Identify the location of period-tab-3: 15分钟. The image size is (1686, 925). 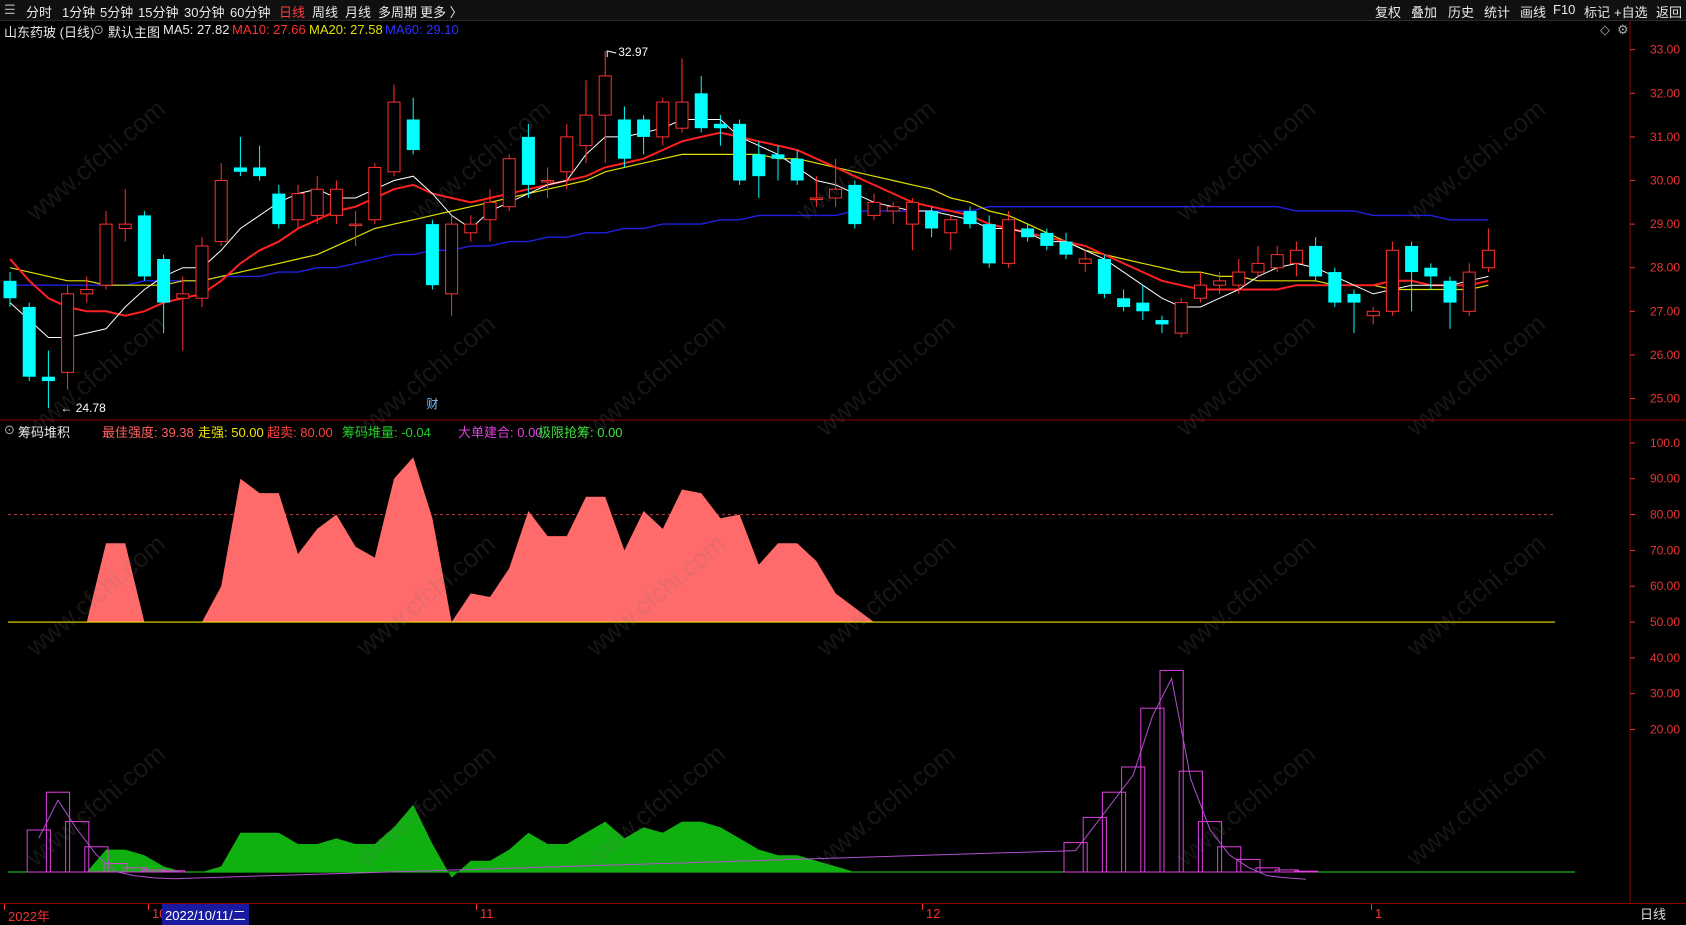
(158, 11).